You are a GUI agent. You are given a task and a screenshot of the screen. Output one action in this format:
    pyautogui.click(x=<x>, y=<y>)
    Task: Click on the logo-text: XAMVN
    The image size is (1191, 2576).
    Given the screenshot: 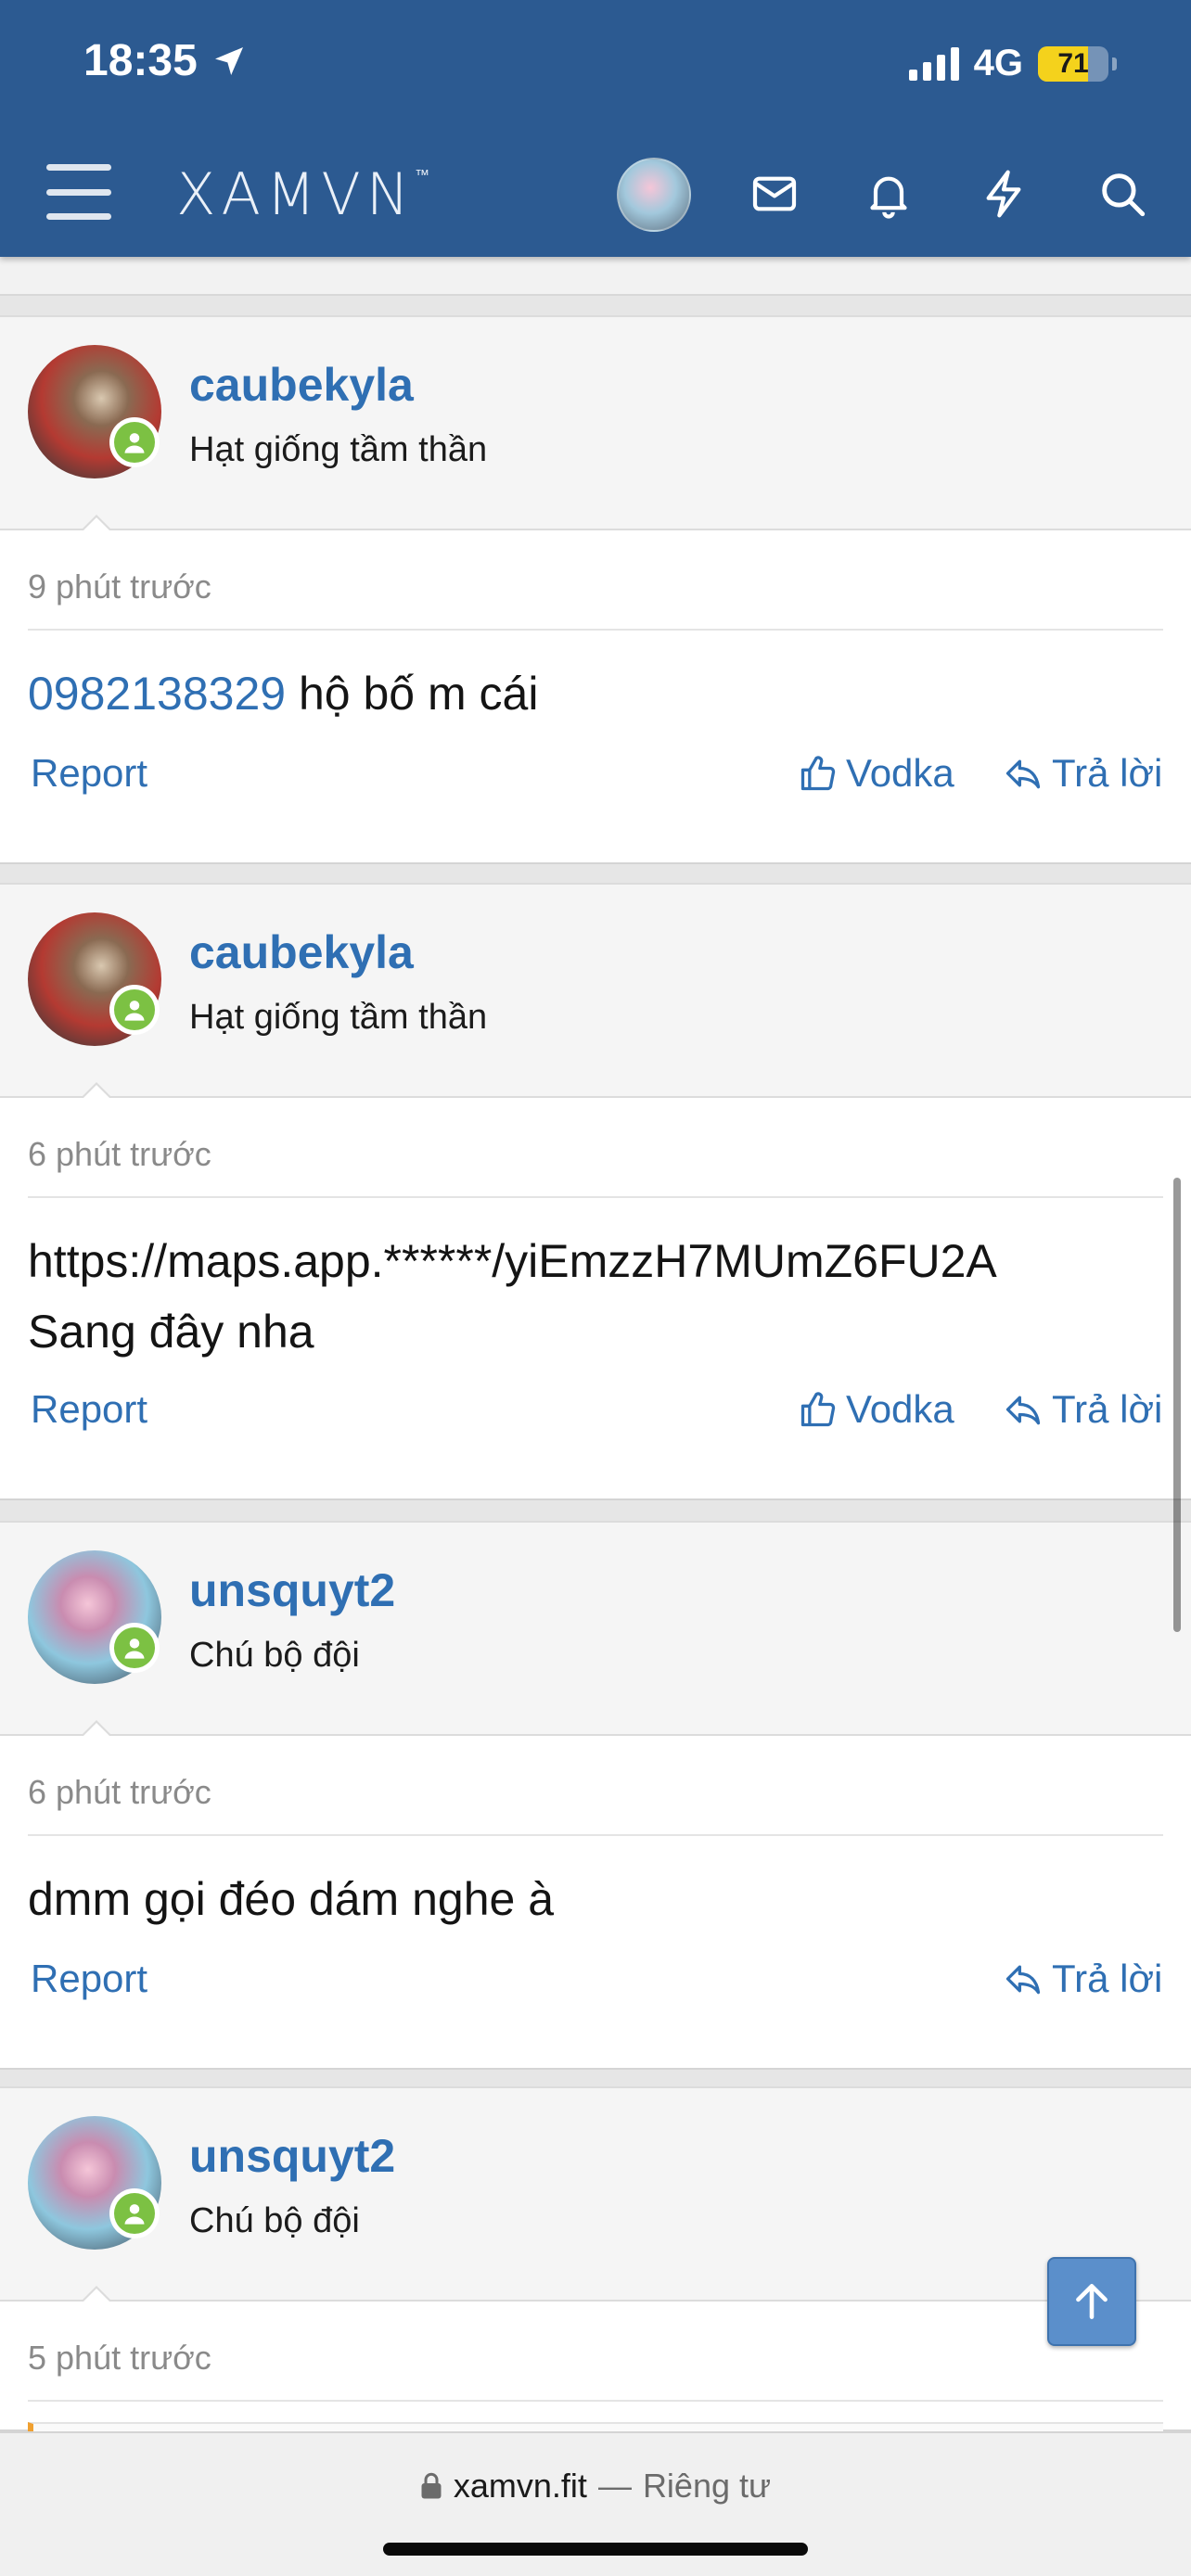 What is the action you would take?
    pyautogui.click(x=296, y=194)
    